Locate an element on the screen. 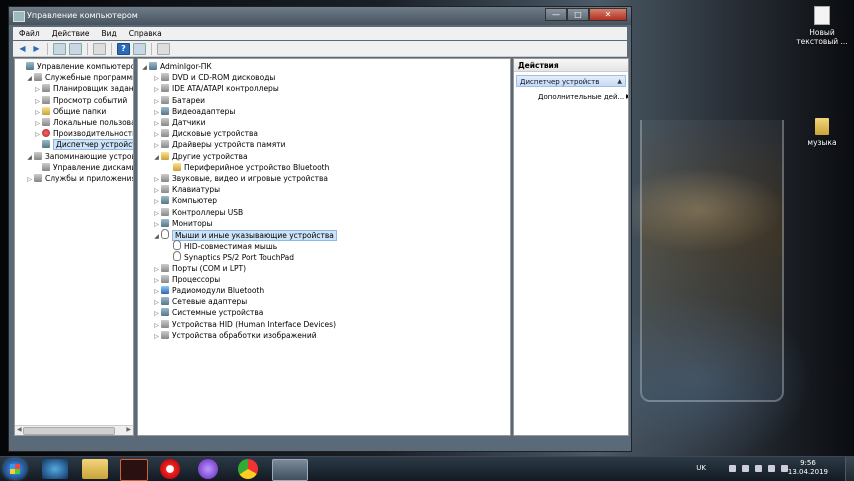 Image resolution: width=854 pixels, height=481 pixels. device-tree-item: ▷ Дисковые устройства is located at coordinates (205, 133).